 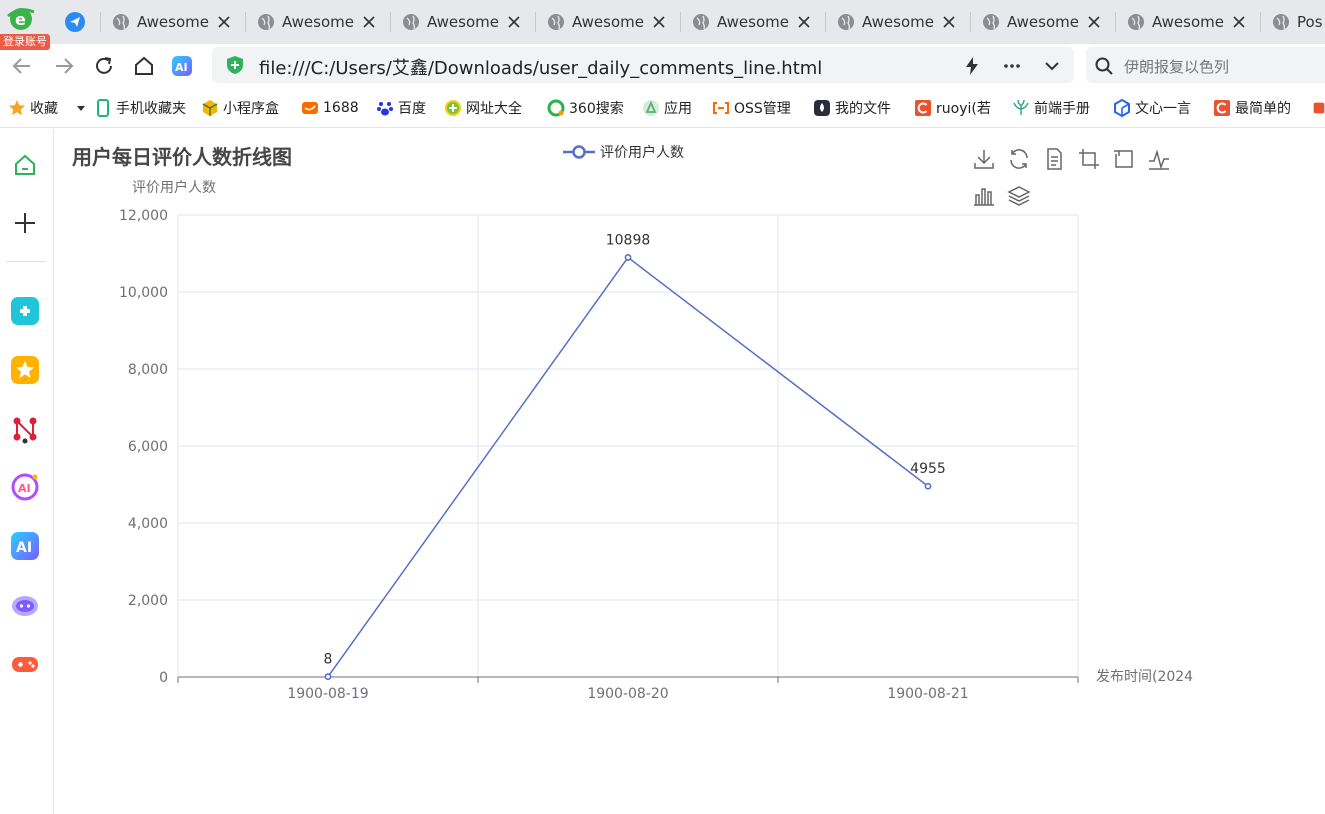 I want to click on bookmarks-dropdown-icon, so click(x=81, y=108).